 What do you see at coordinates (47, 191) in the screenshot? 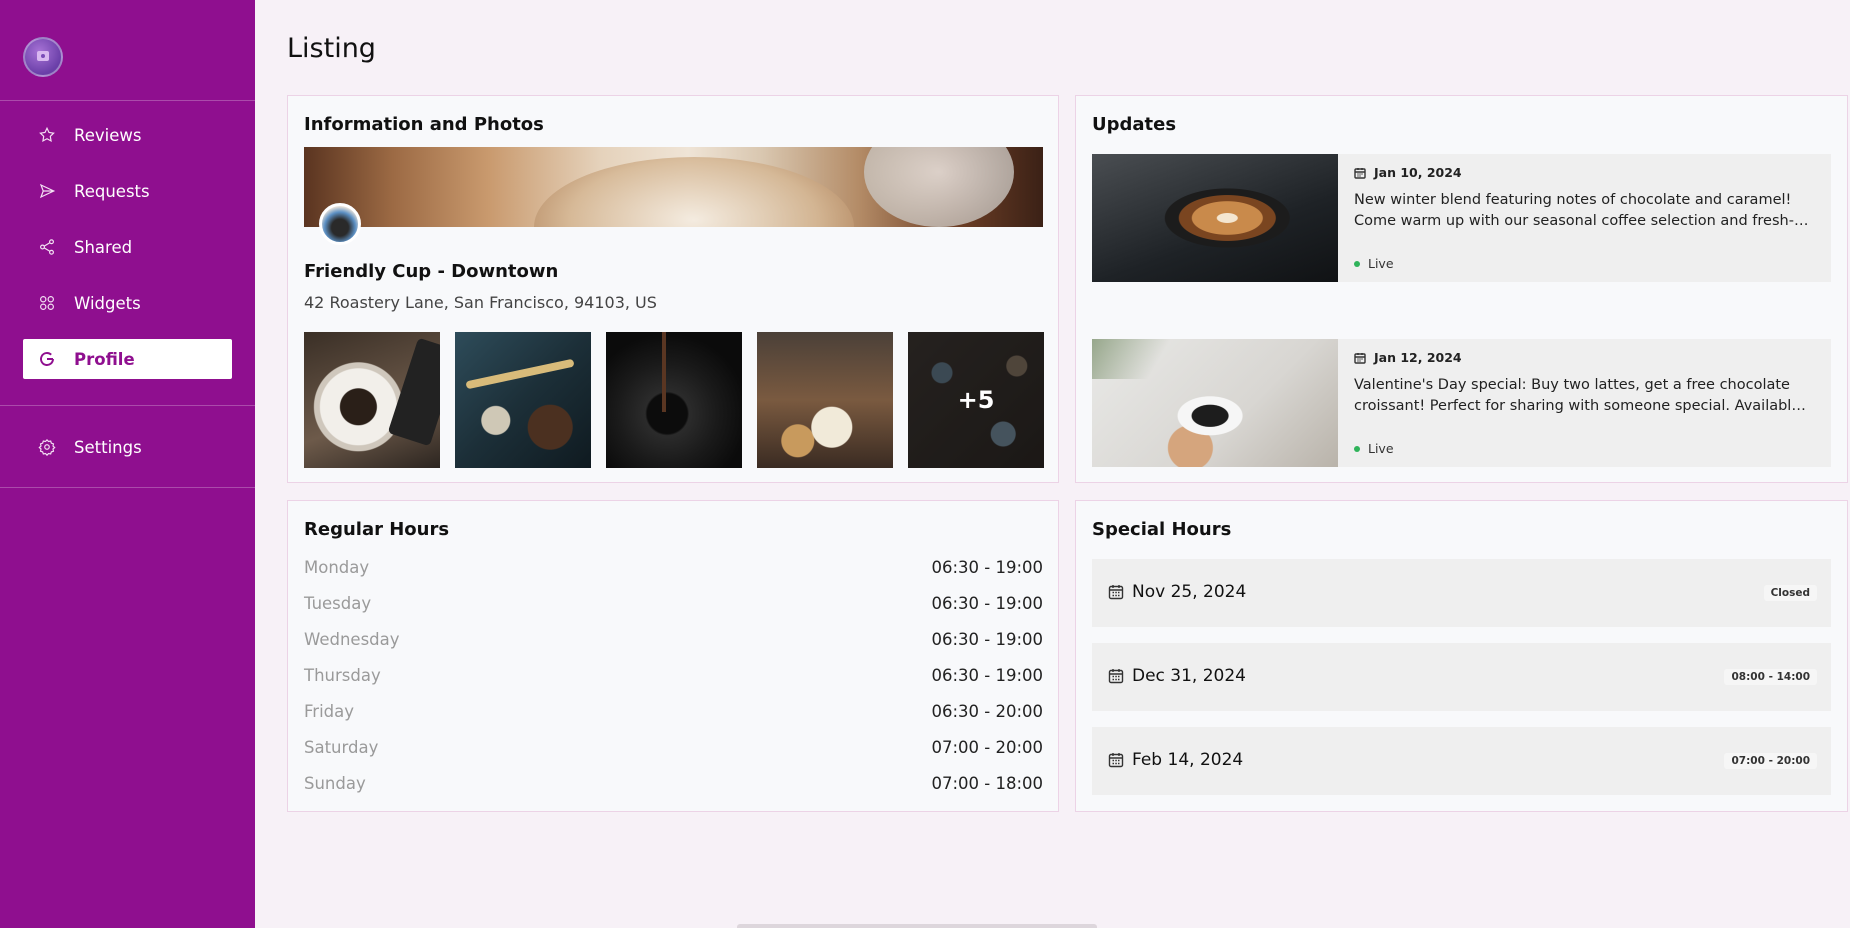
I see `send-icon` at bounding box center [47, 191].